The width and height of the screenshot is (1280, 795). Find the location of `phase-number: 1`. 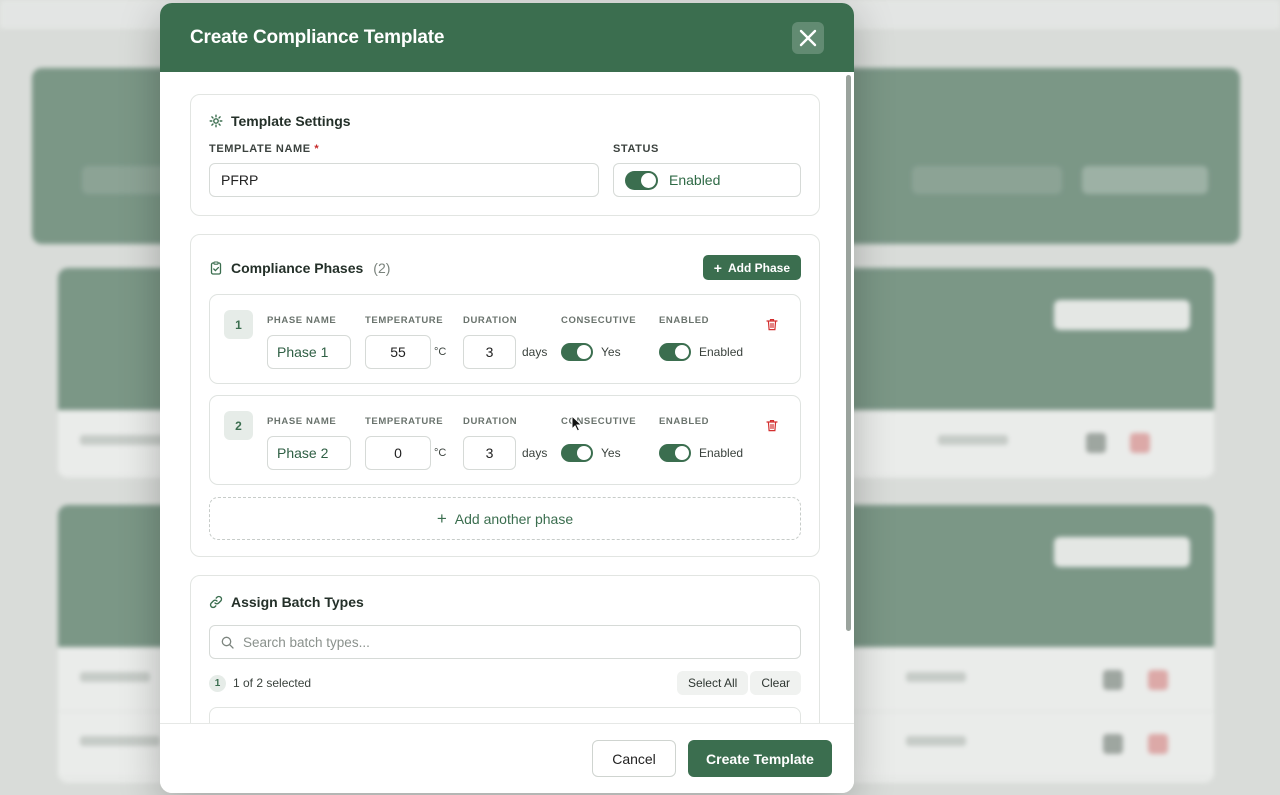

phase-number: 1 is located at coordinates (238, 324).